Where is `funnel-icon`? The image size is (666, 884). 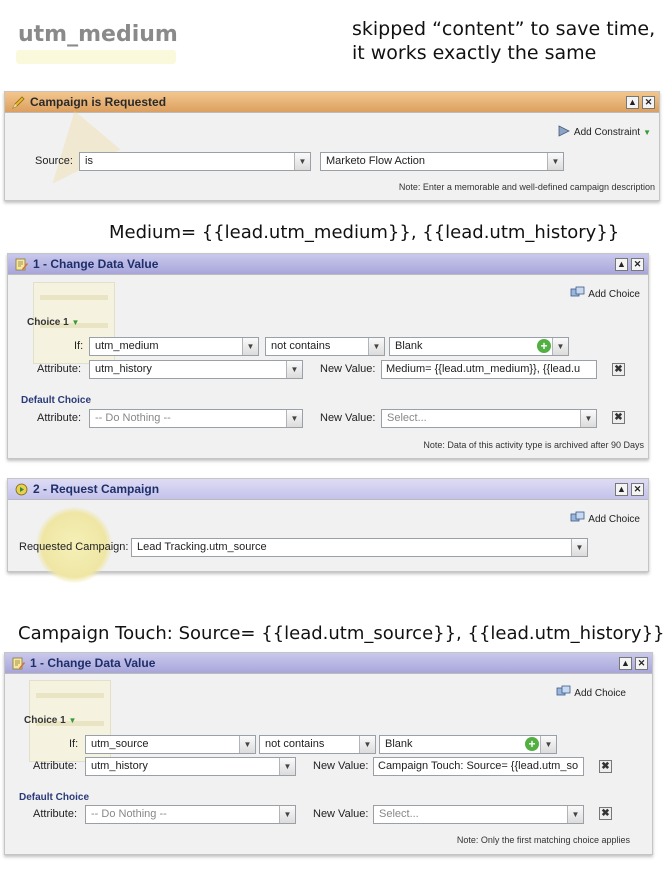 funnel-icon is located at coordinates (564, 132).